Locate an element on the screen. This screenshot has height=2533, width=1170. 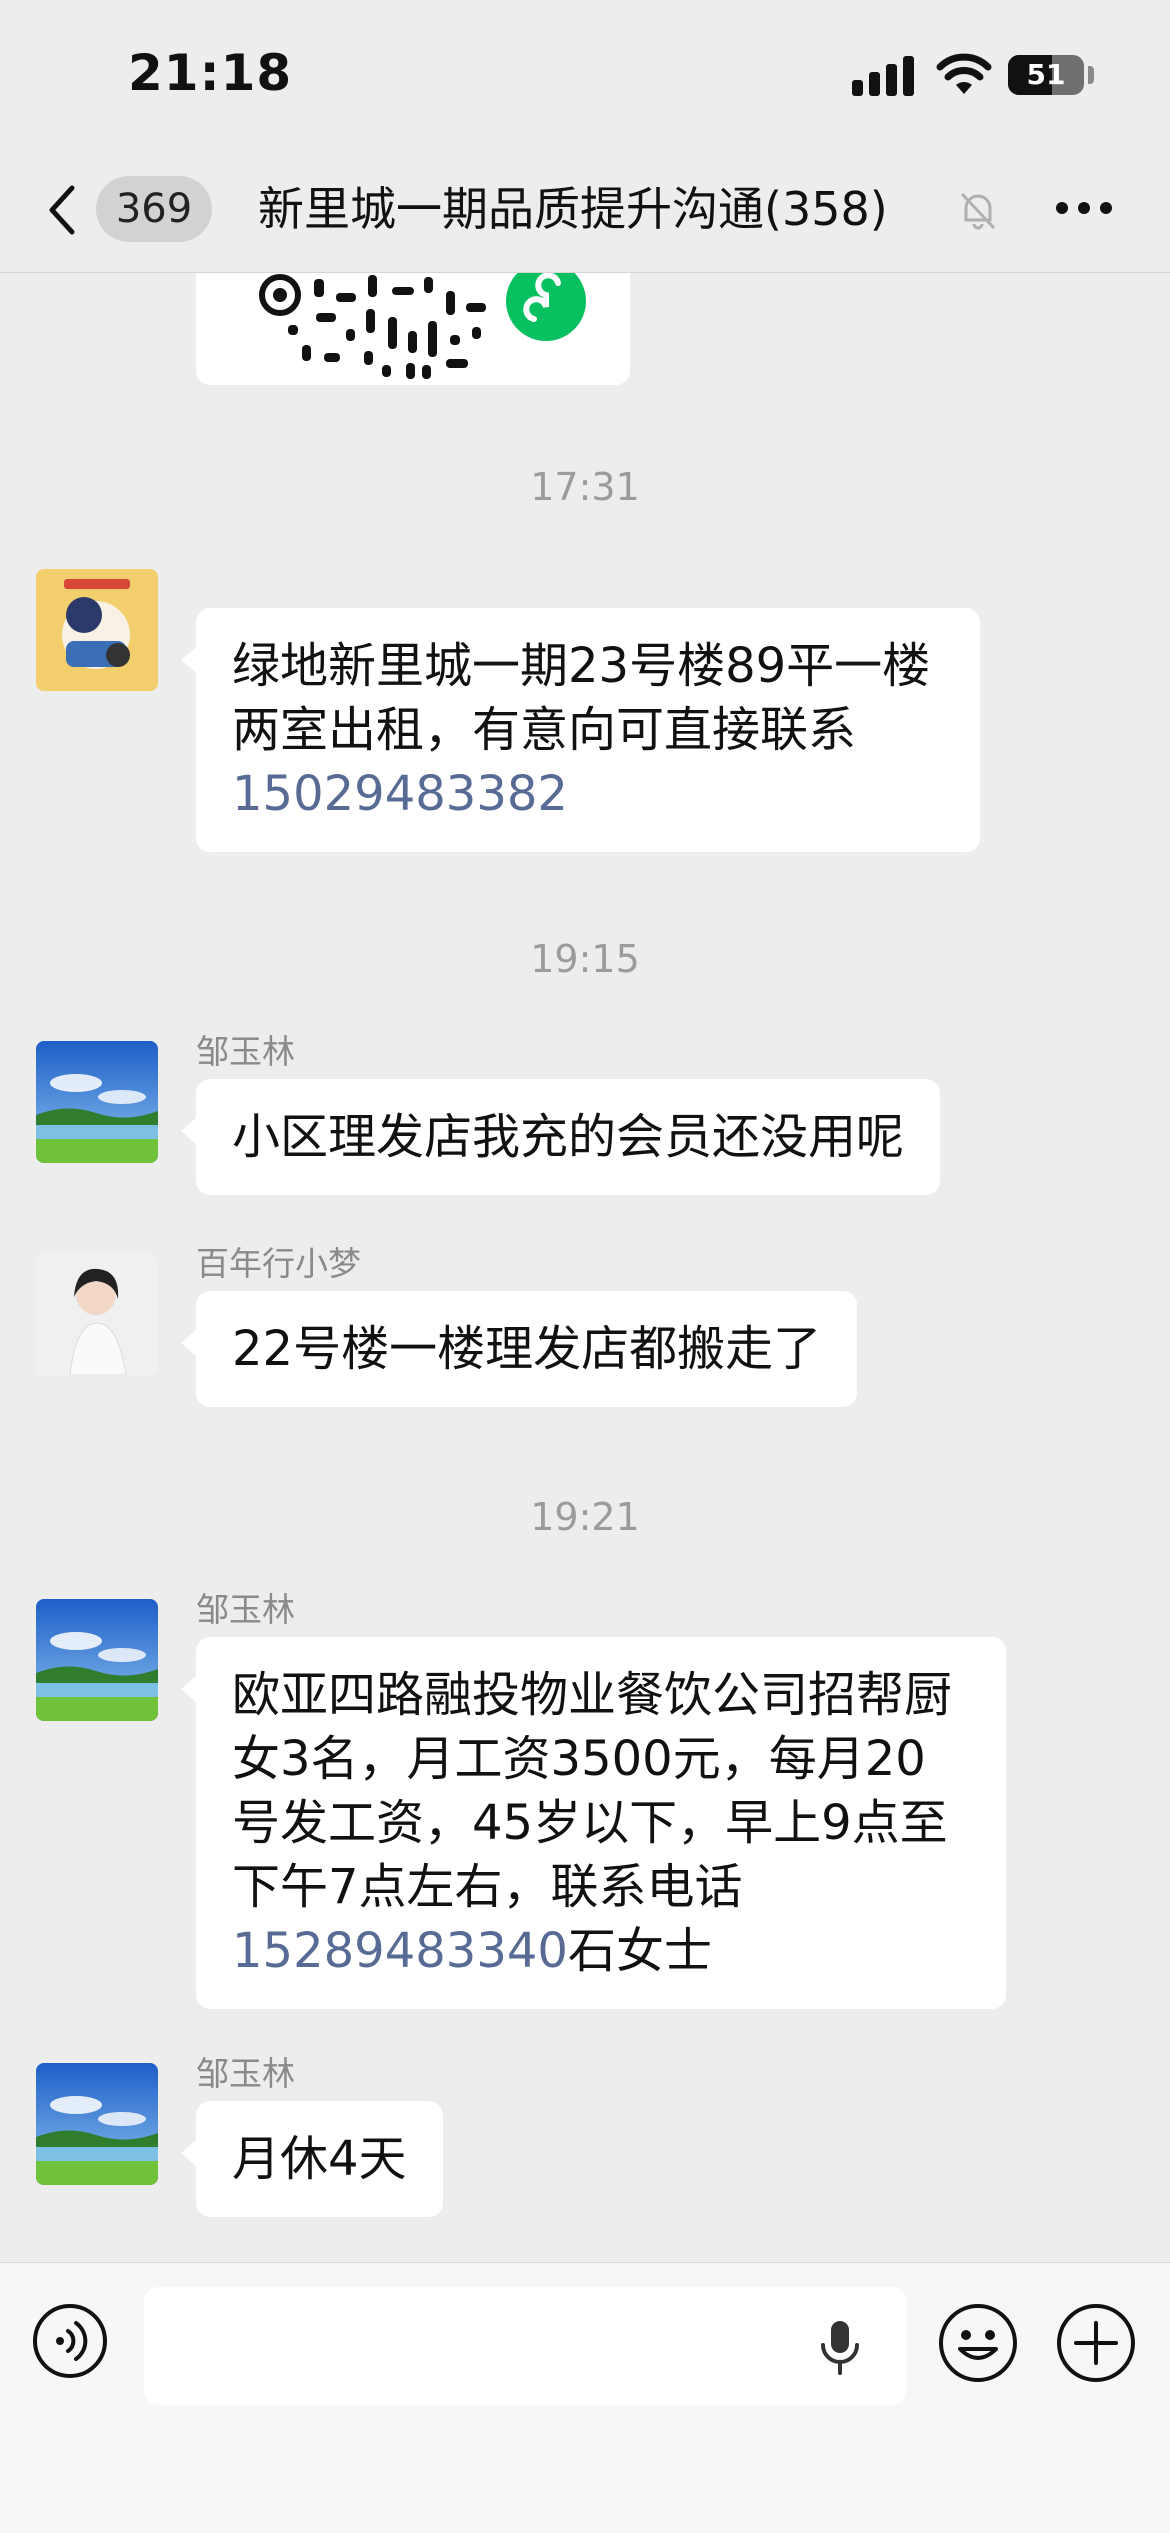
message-bubble: 小区理发店我充的会员还没用呢 is located at coordinates (560, 1137).